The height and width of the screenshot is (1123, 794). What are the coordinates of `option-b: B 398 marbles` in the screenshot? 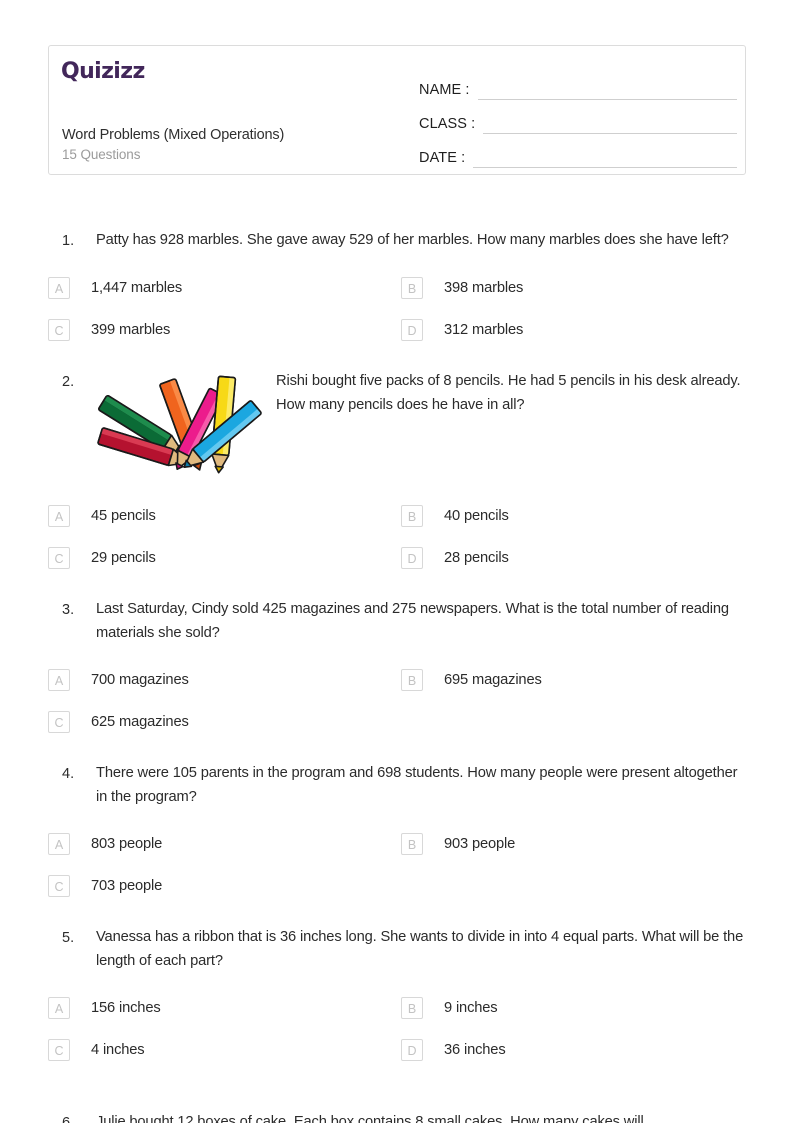 It's located at (577, 288).